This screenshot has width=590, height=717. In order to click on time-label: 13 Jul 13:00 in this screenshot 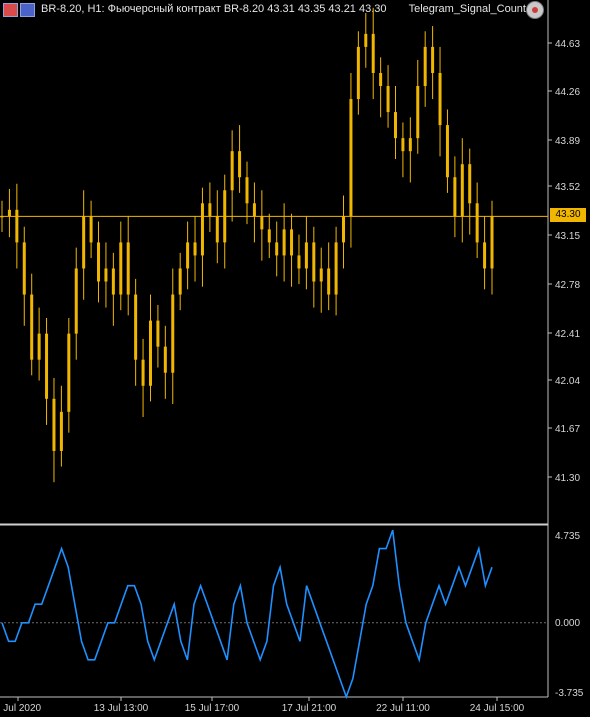, I will do `click(121, 708)`.